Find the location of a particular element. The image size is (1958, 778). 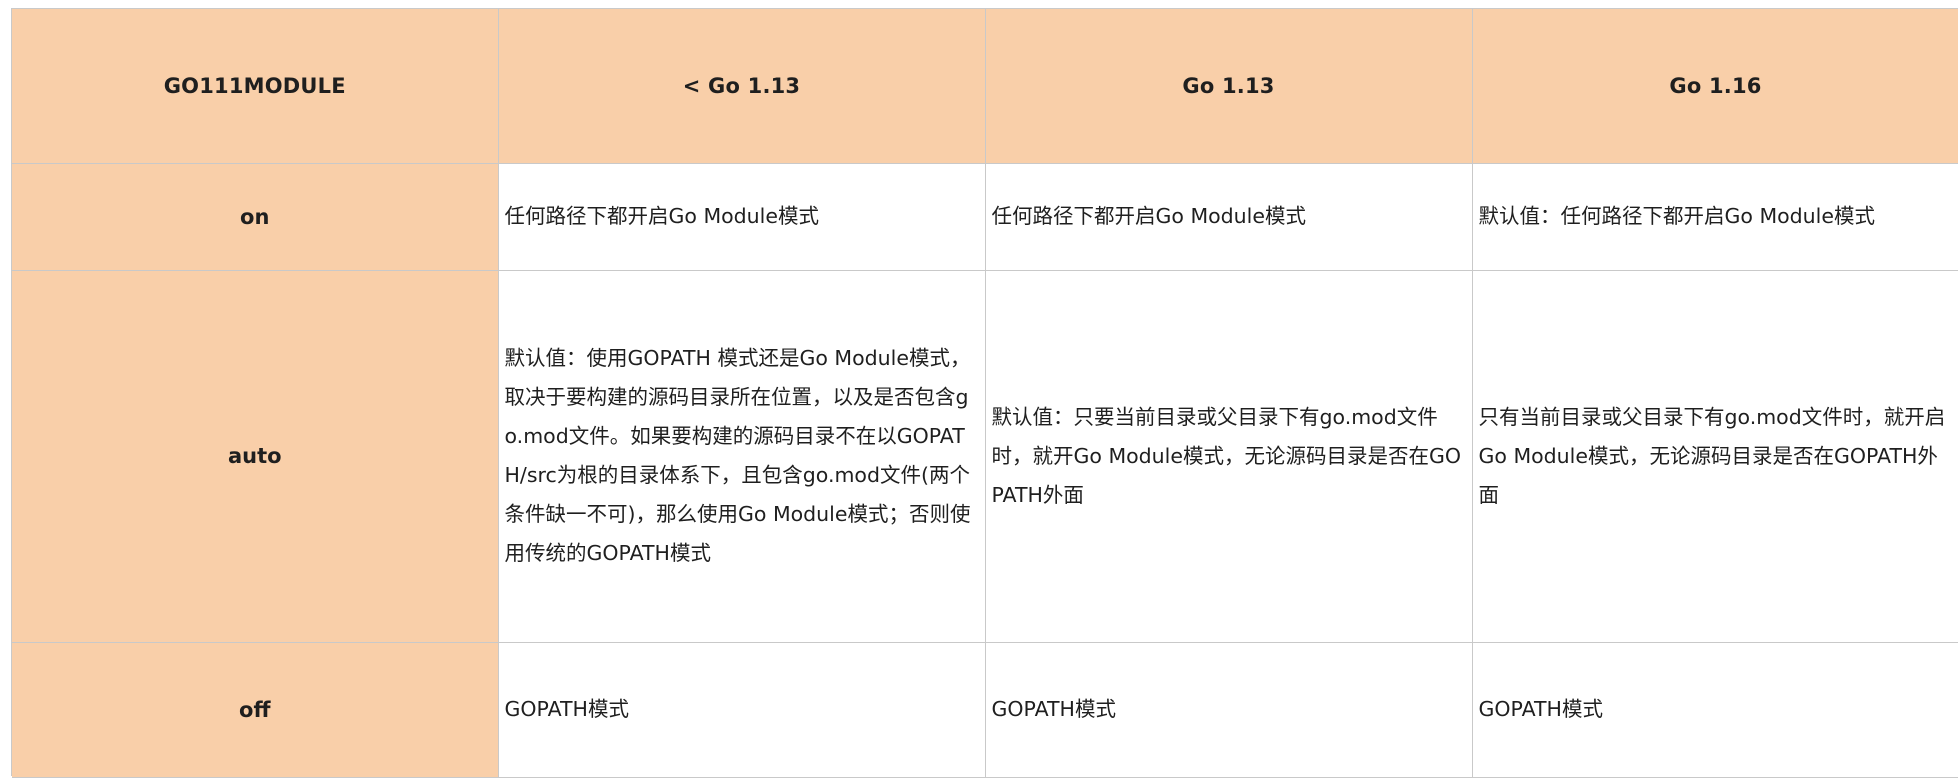

row-key-on: on is located at coordinates (255, 217).